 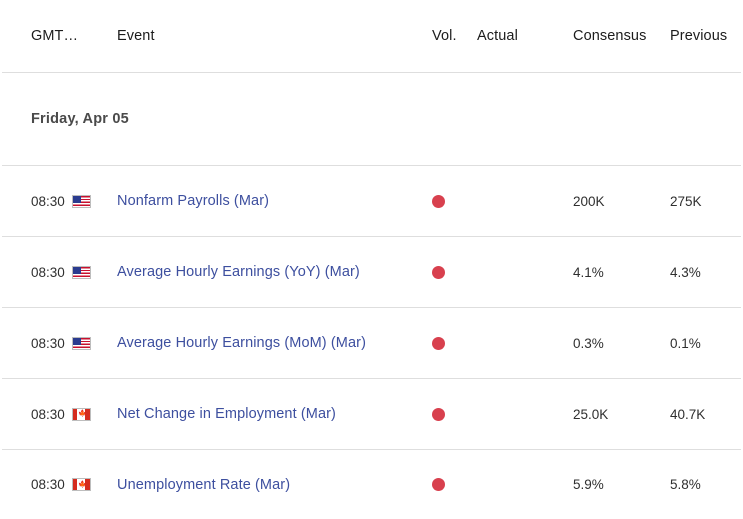 I want to click on consensus-value: 25.0K, so click(x=591, y=414).